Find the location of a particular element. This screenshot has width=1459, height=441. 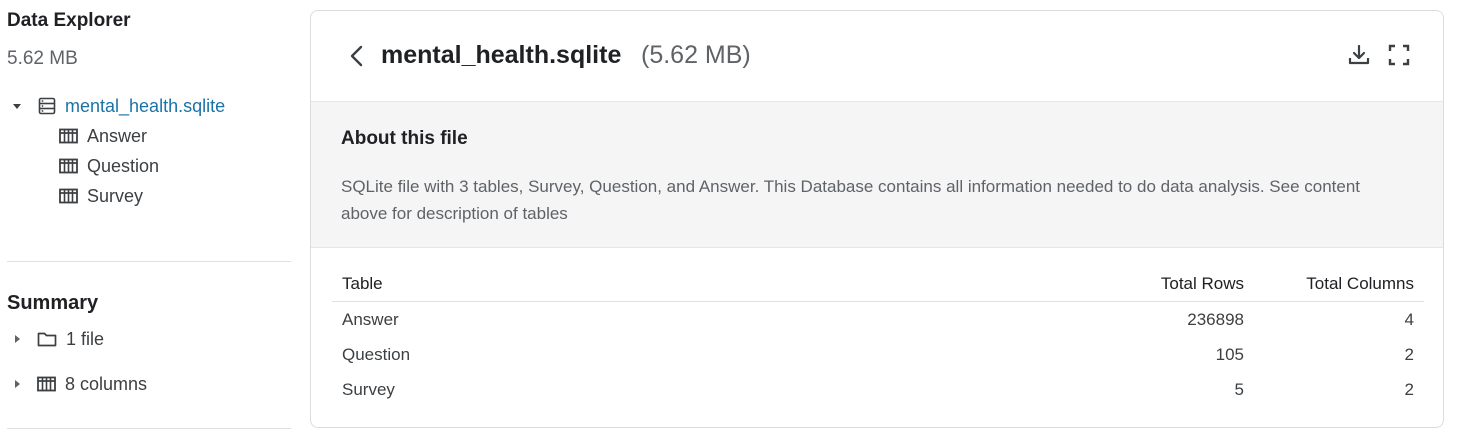

about-title: About this file is located at coordinates (404, 138).